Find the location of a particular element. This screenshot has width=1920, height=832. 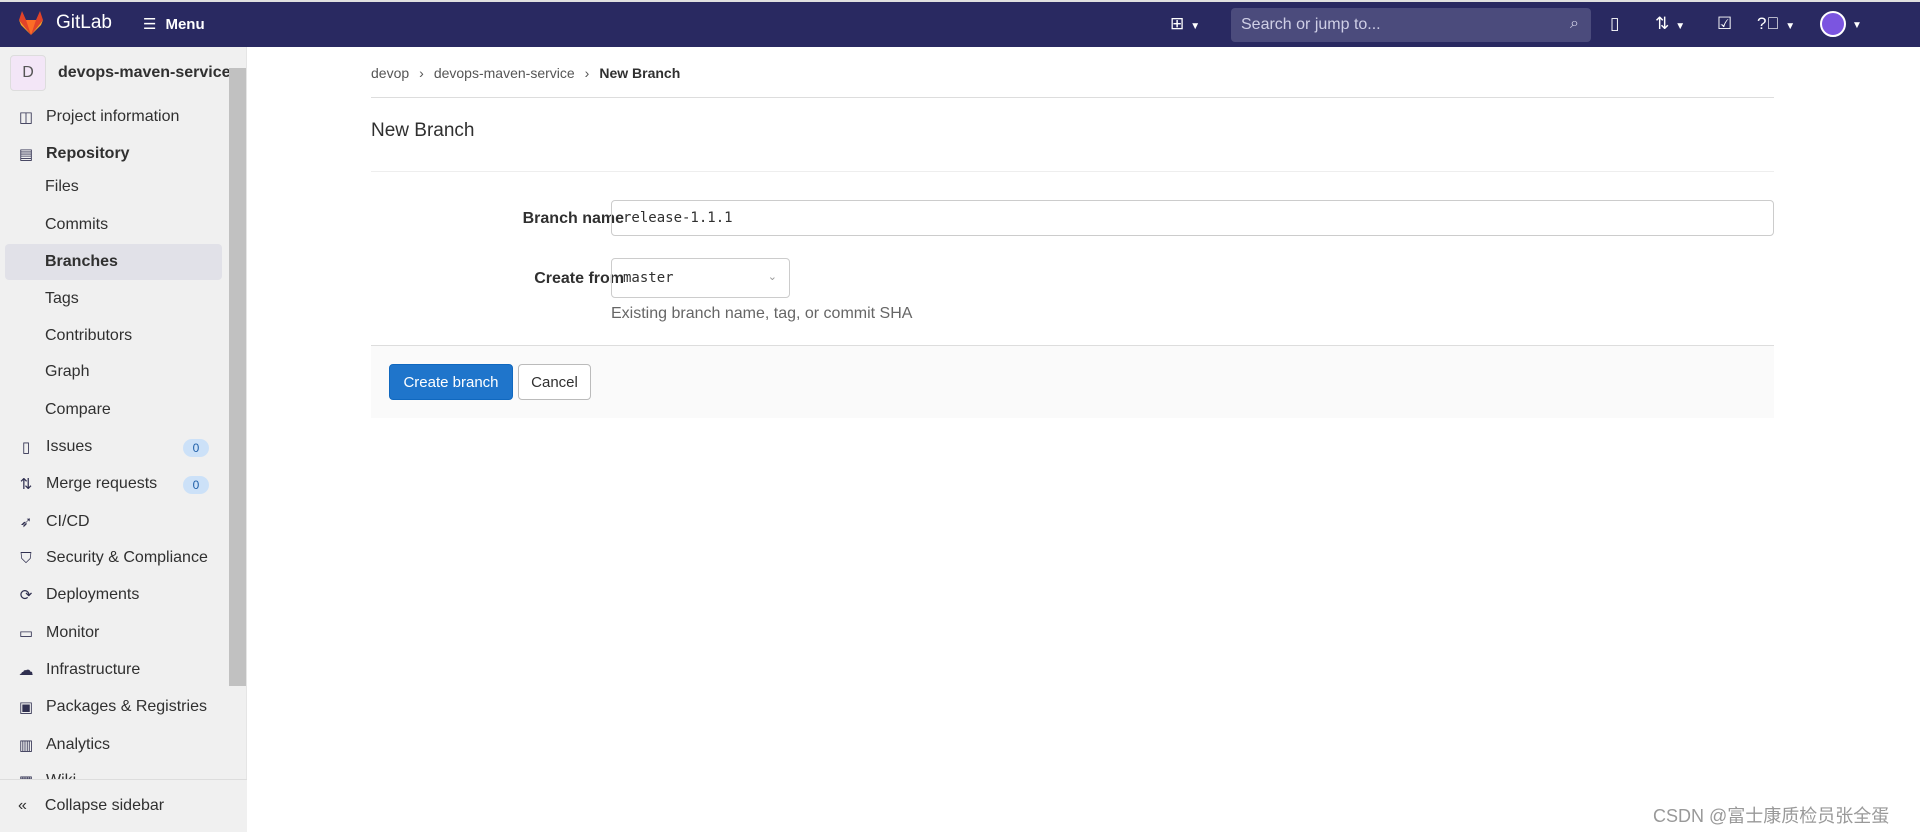

breadcrumb-devop: devop is located at coordinates (390, 73).